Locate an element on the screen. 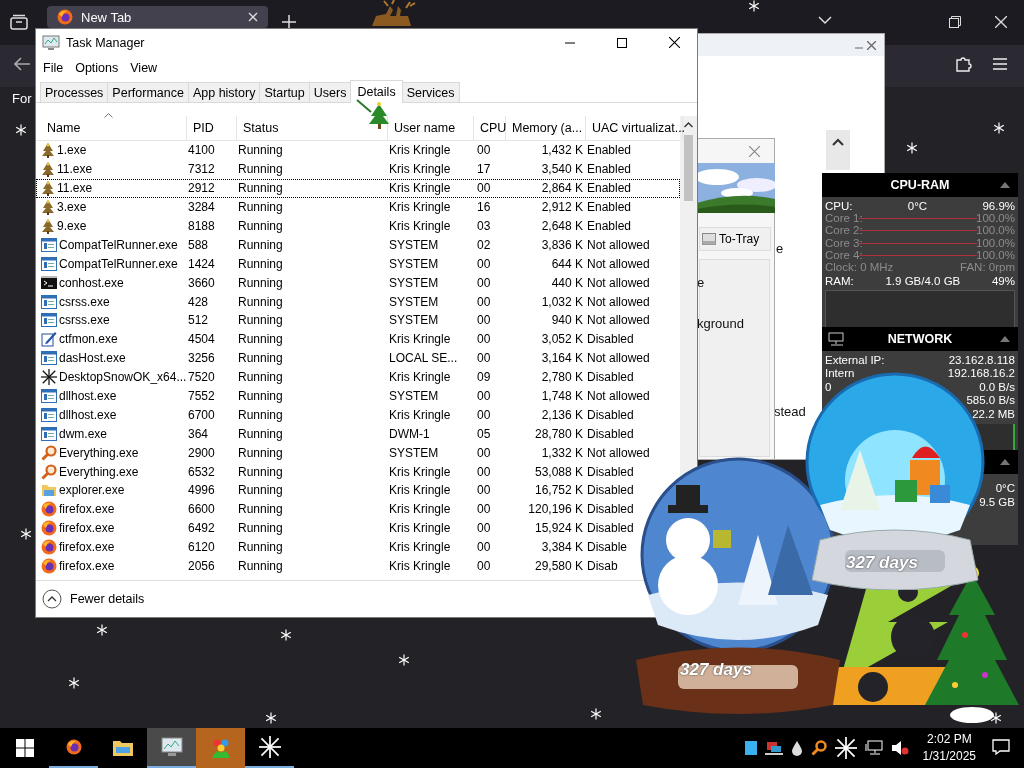 The image size is (1024, 768). table-cell: 4996 is located at coordinates (201, 490).